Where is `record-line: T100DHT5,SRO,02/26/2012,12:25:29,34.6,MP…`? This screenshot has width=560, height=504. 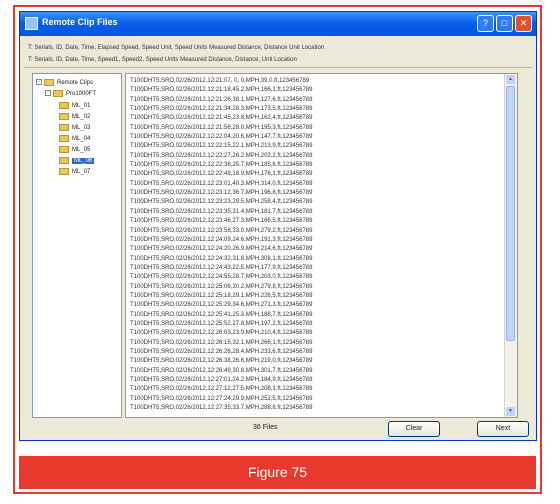
record-line: T100DHT5,SRO,02/26/2012,12:25:29,34.6,MP… is located at coordinates (221, 305).